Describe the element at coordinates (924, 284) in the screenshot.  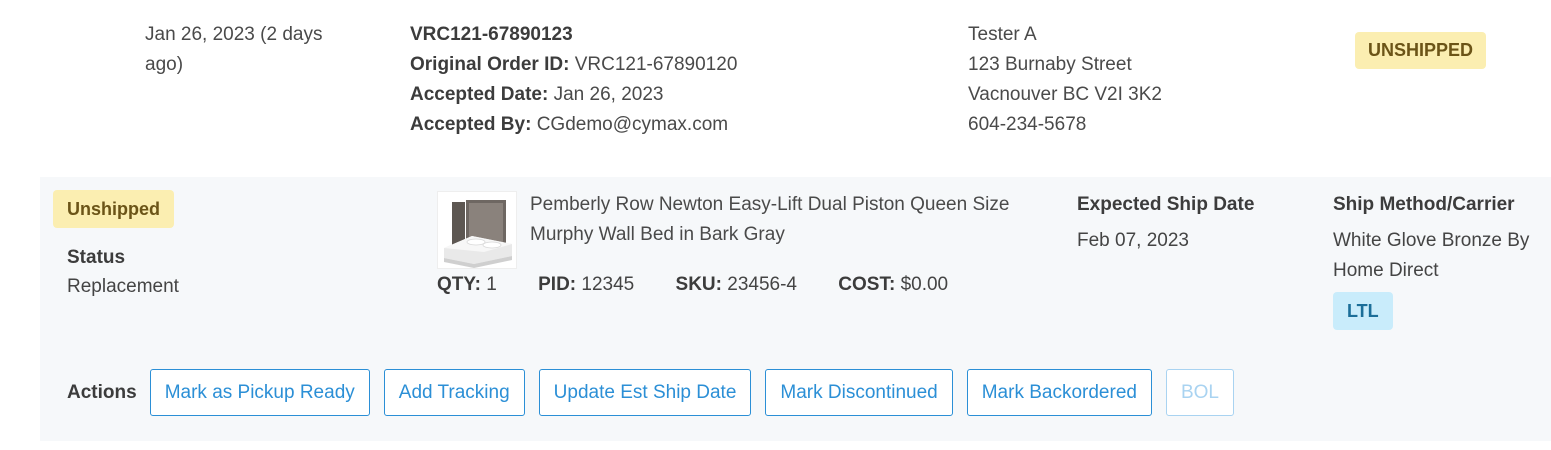
I see `cost-value: $0.00` at that location.